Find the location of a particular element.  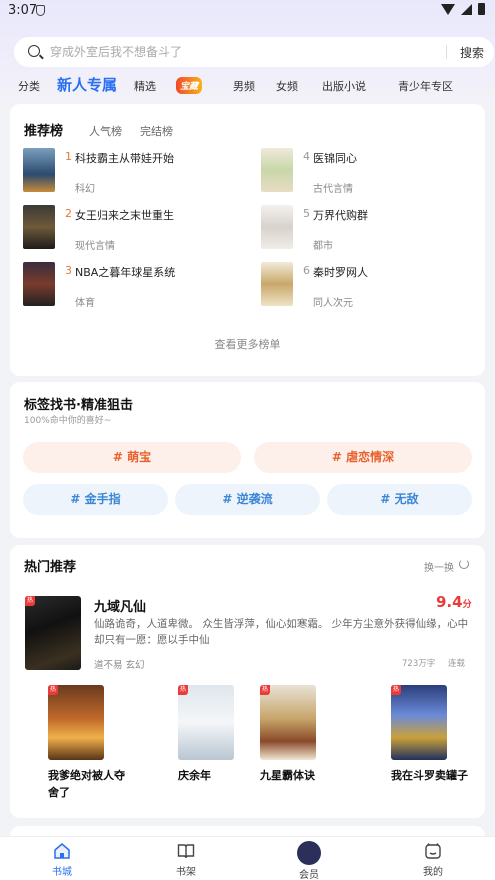

featured-book-score: 9.4分 is located at coordinates (454, 601).